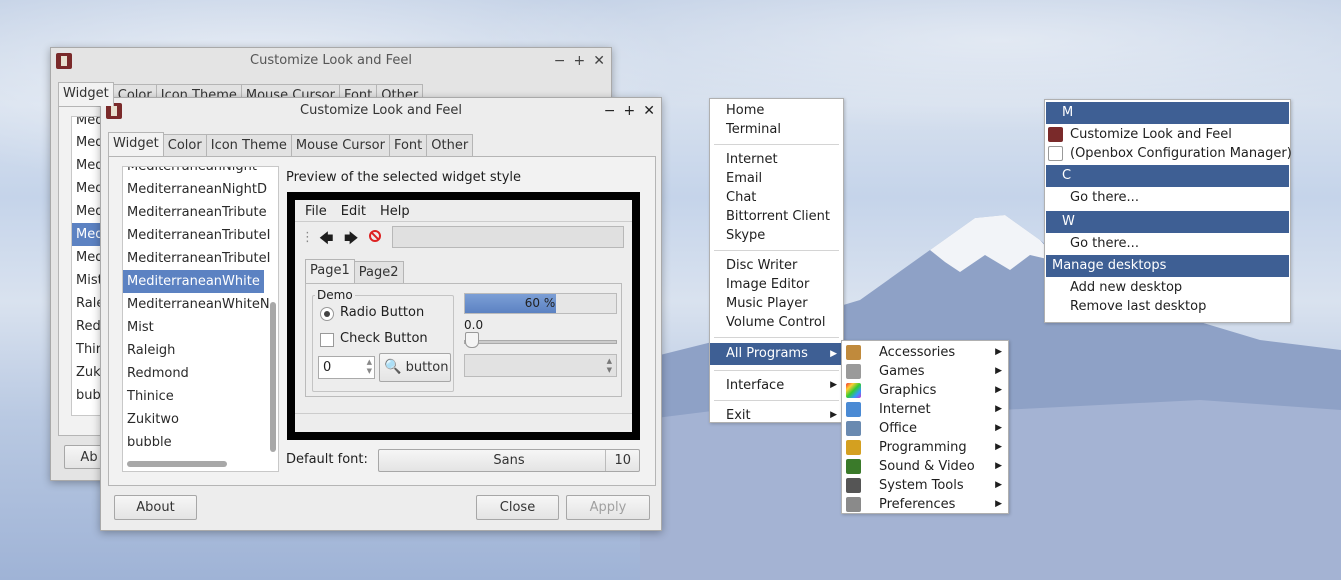 This screenshot has width=1341, height=580. I want to click on list-item: MediterraneanWhiteN, so click(200, 304).